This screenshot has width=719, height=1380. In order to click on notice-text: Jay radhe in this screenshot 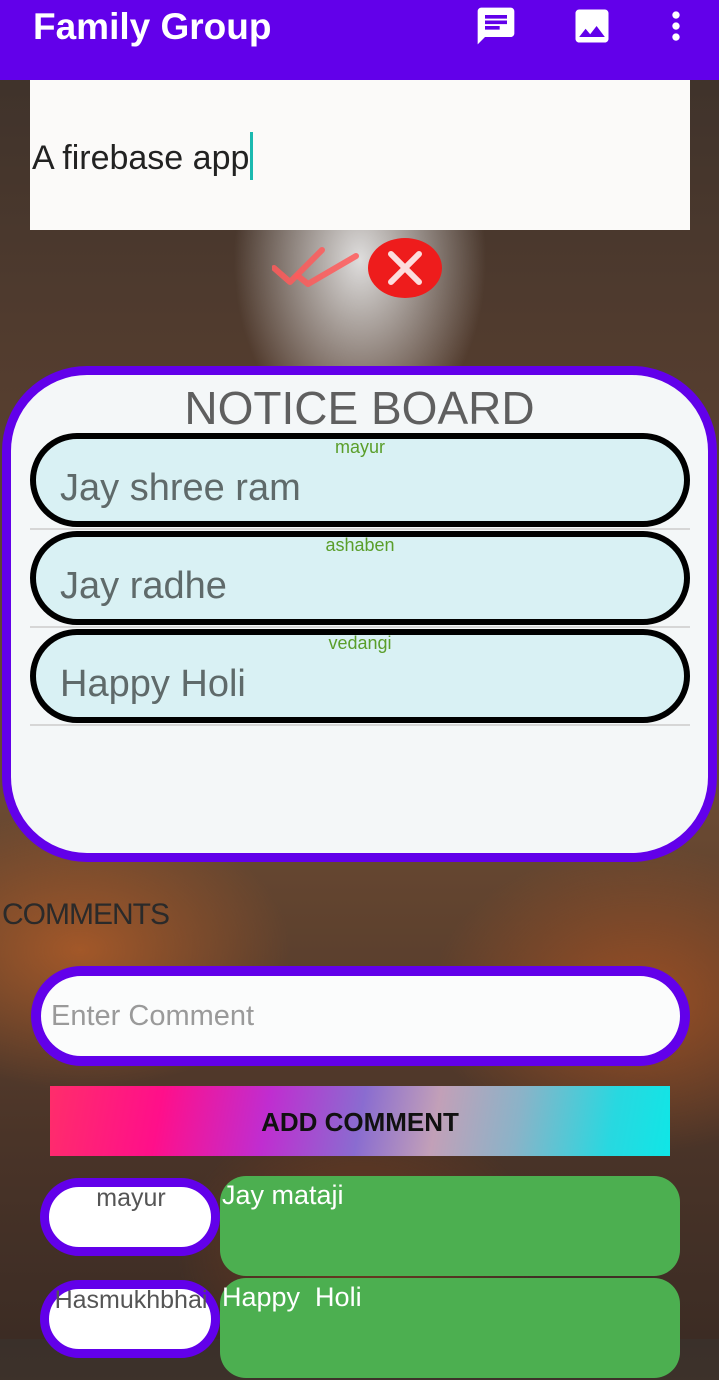, I will do `click(143, 586)`.